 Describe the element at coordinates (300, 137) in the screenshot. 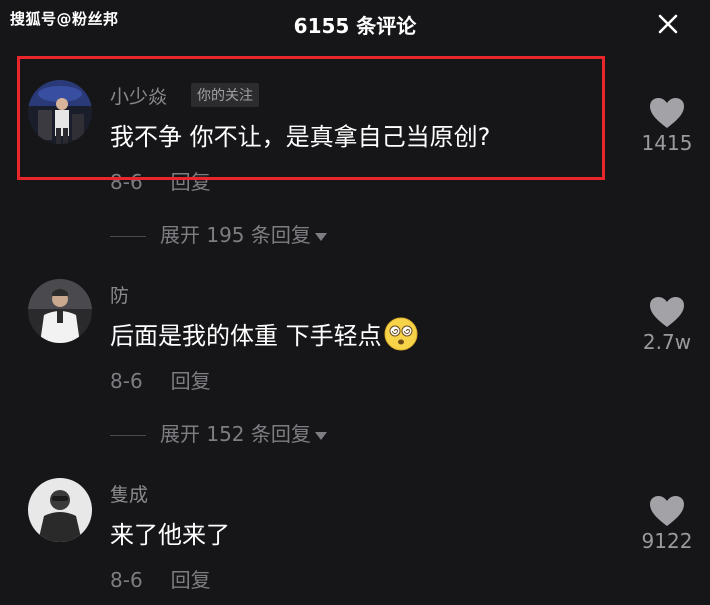

I see `comment-text: 我不争 你不让，是真拿自己当原创?` at that location.